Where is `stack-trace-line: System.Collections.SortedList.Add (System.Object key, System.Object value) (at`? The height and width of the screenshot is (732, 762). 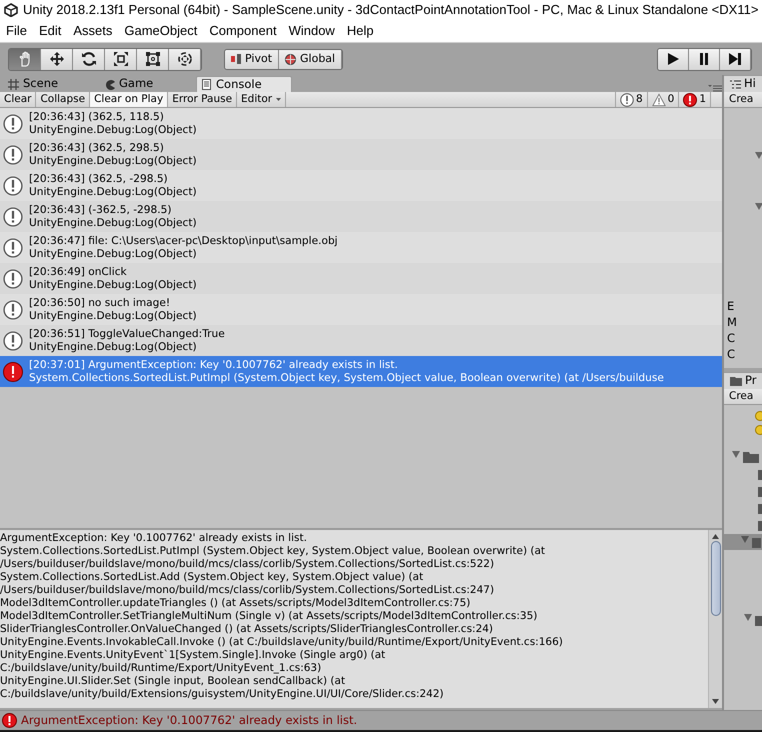 stack-trace-line: System.Collections.SortedList.Add (System.Object key, System.Object value) (at is located at coordinates (212, 577).